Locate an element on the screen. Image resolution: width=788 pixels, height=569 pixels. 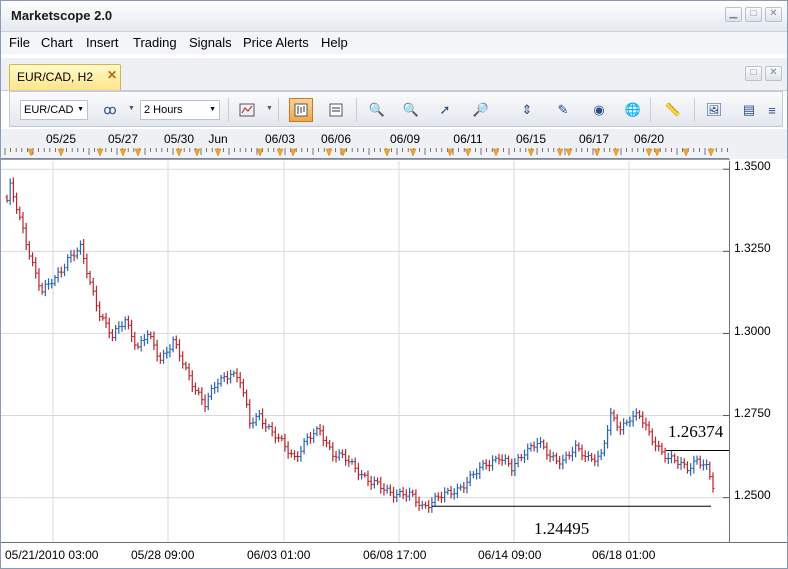
menu-signals: Signals is located at coordinates (210, 42).